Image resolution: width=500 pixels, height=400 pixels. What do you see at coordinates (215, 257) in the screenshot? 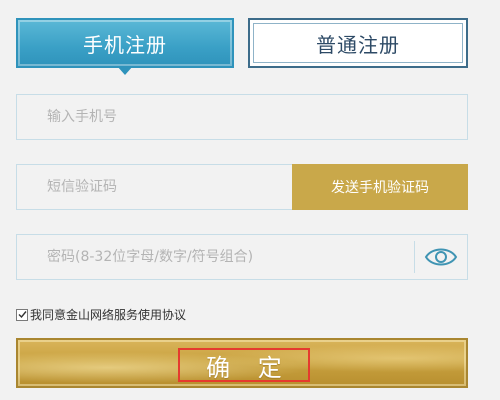
I see `password-input` at bounding box center [215, 257].